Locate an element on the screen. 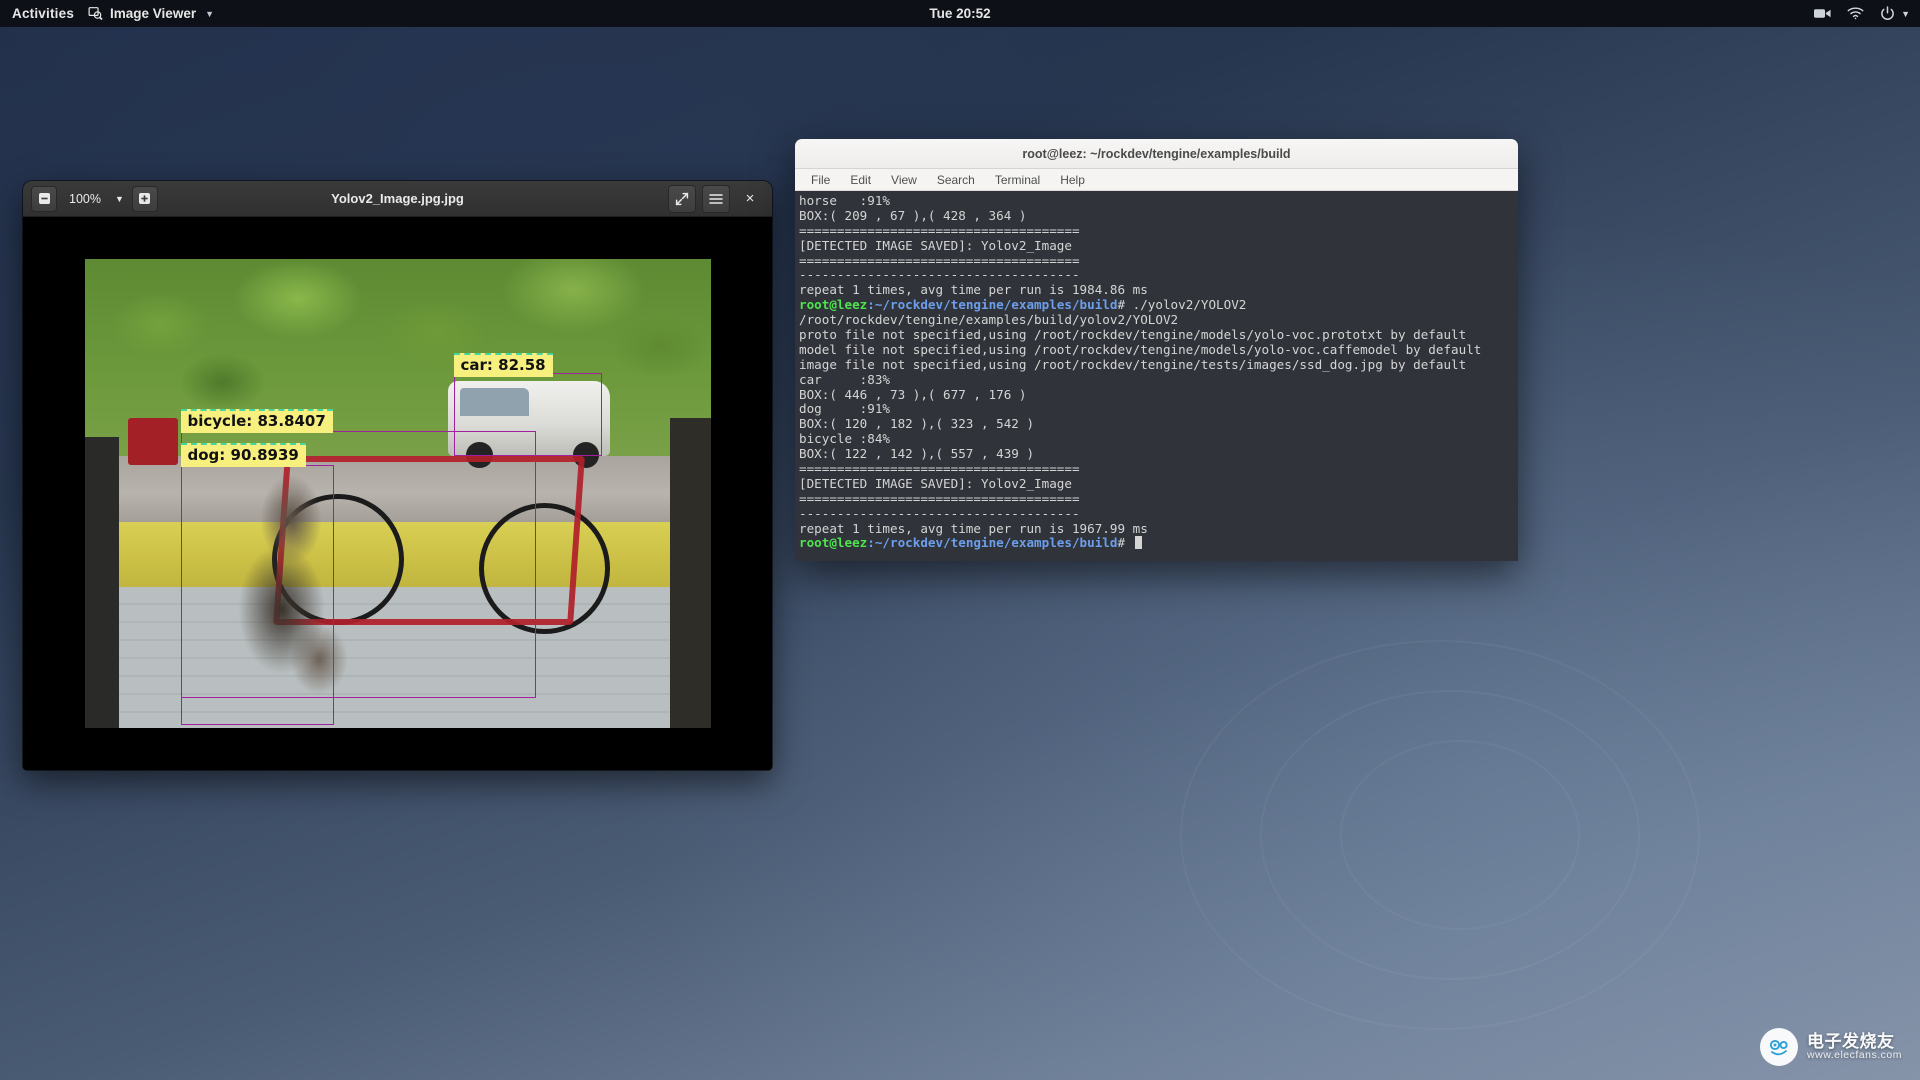 This screenshot has height=1080, width=1920. fullscreen-button is located at coordinates (682, 198).